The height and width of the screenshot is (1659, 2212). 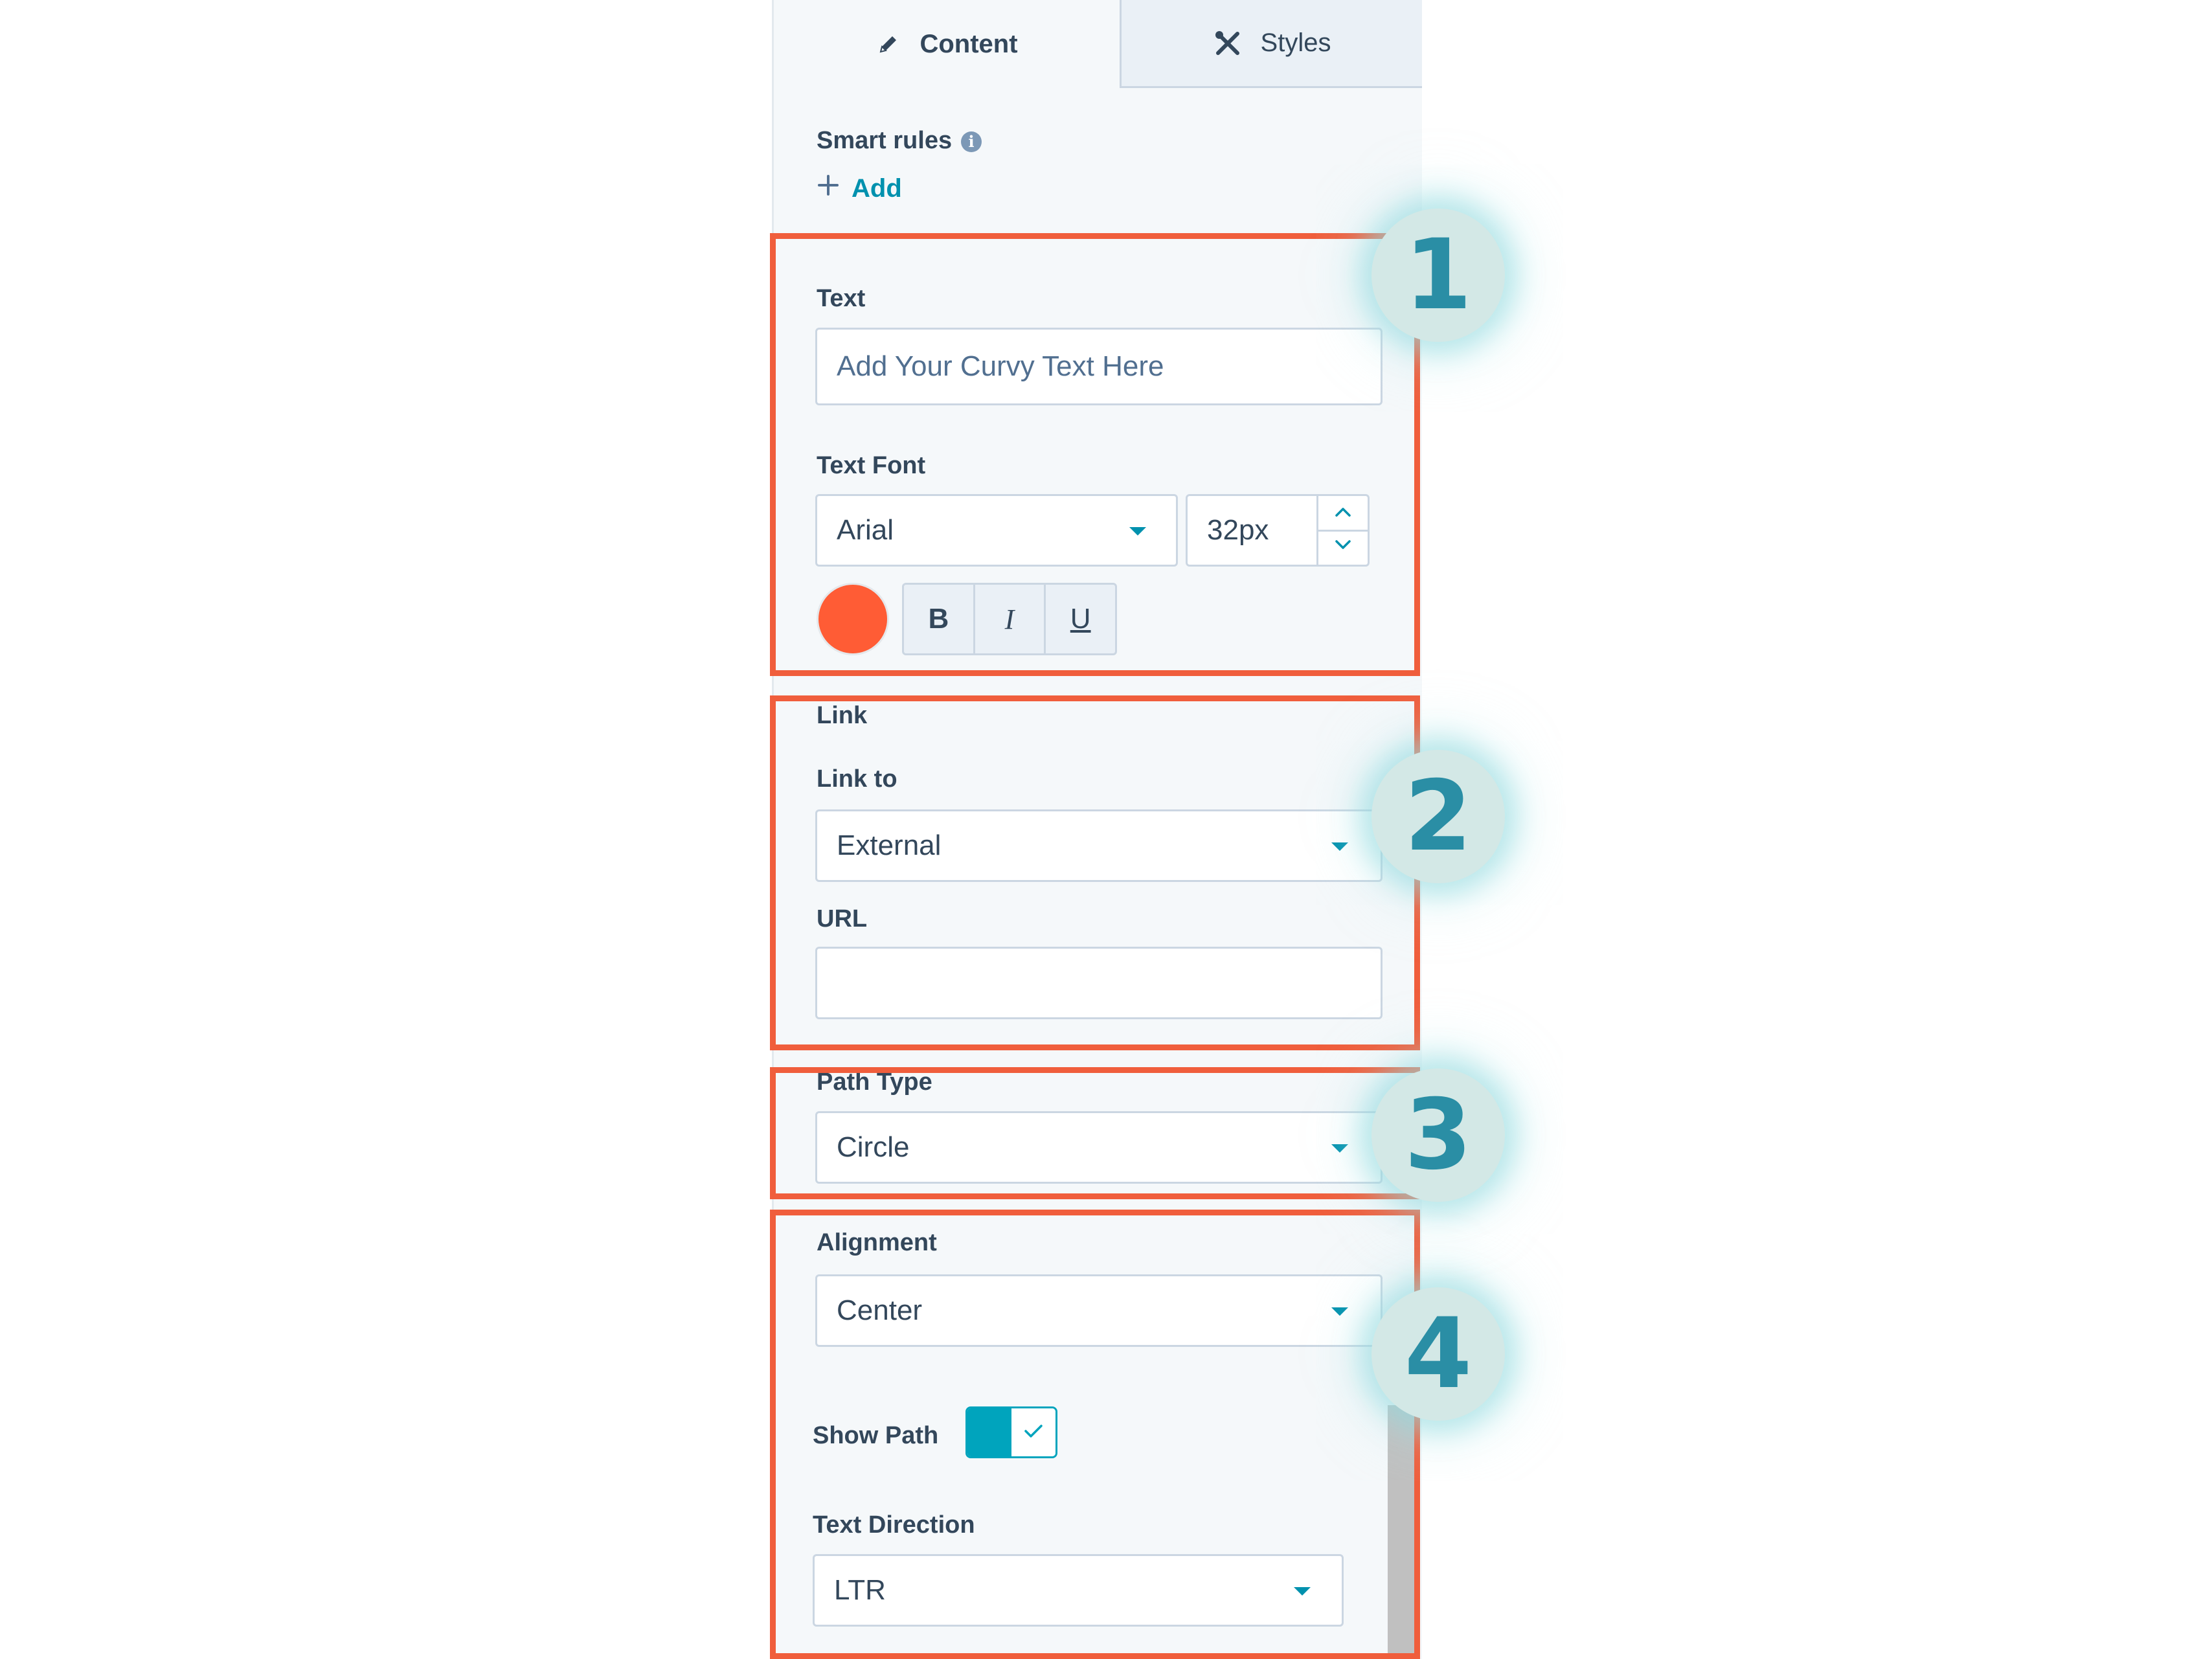 I want to click on link-to-select: External, so click(x=1098, y=846).